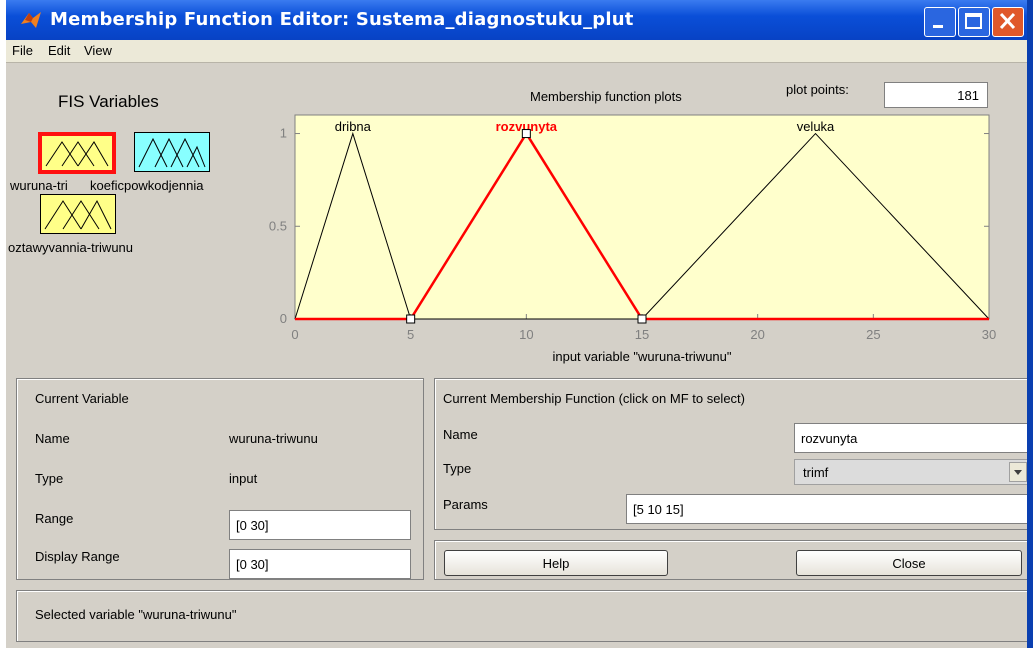 The width and height of the screenshot is (1033, 648). Describe the element at coordinates (519, 51) in the screenshot. I see `menu-bar: File Edit View` at that location.